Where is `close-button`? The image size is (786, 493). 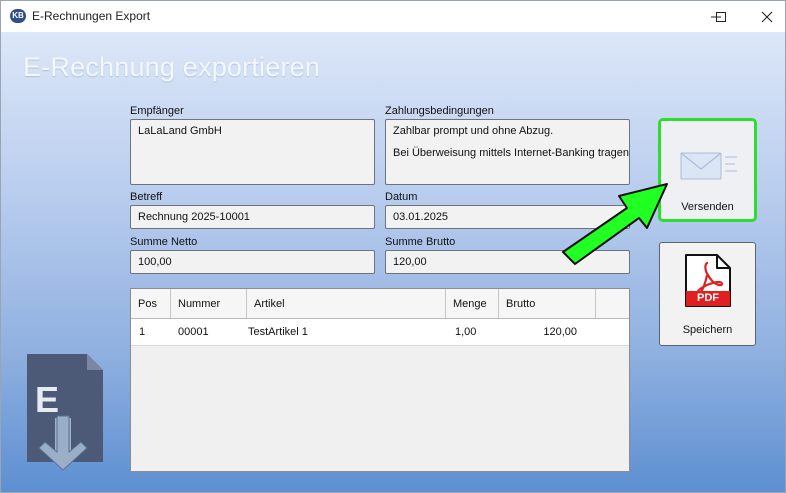 close-button is located at coordinates (762, 16).